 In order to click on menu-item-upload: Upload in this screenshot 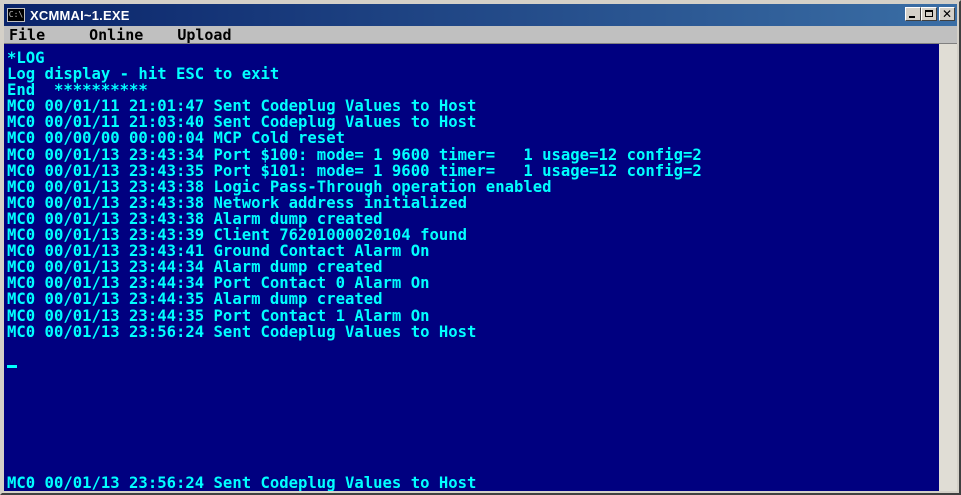, I will do `click(204, 35)`.